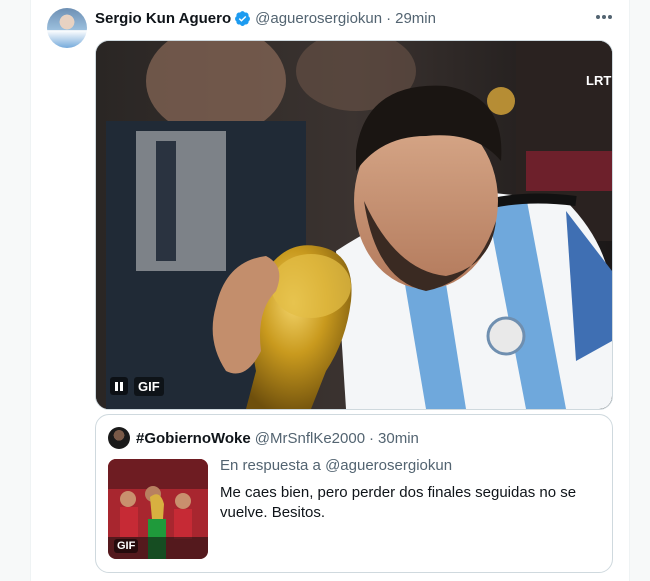 The image size is (650, 581). I want to click on gif-label: GIF, so click(149, 386).